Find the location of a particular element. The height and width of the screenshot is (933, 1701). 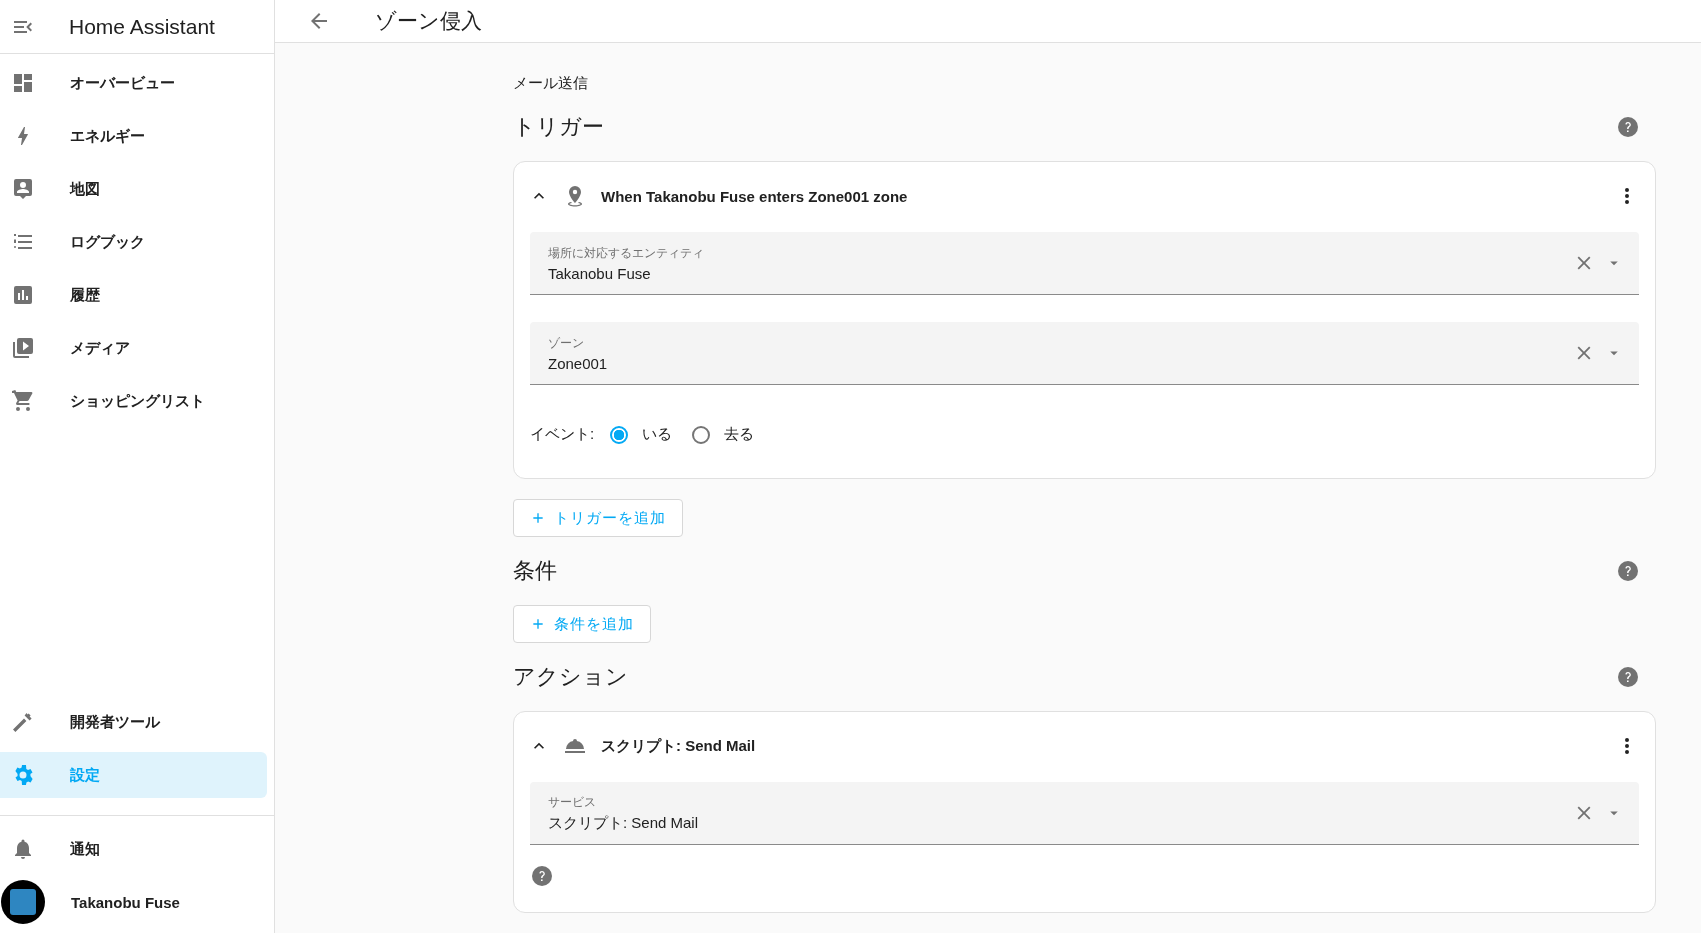

sidebar-item: 地図 is located at coordinates (133, 189).